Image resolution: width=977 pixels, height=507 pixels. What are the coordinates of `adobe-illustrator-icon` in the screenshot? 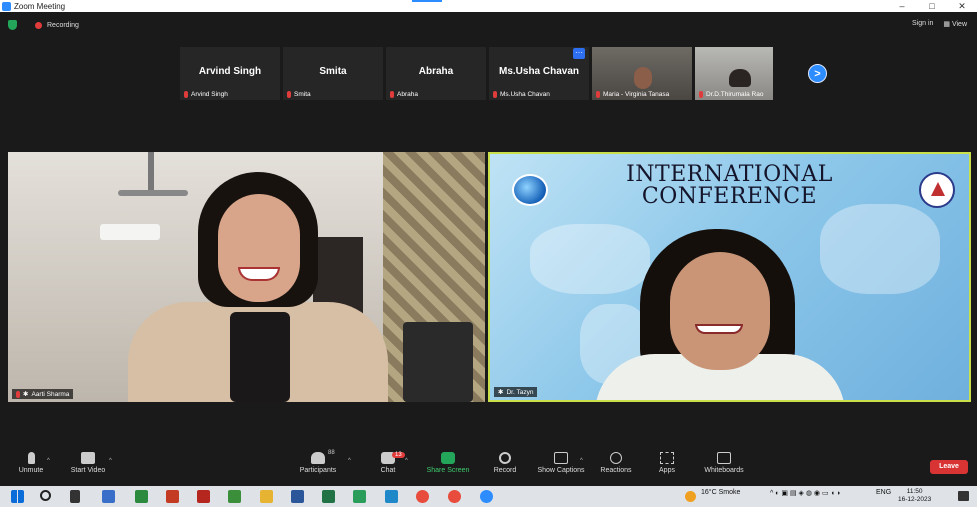 It's located at (172, 496).